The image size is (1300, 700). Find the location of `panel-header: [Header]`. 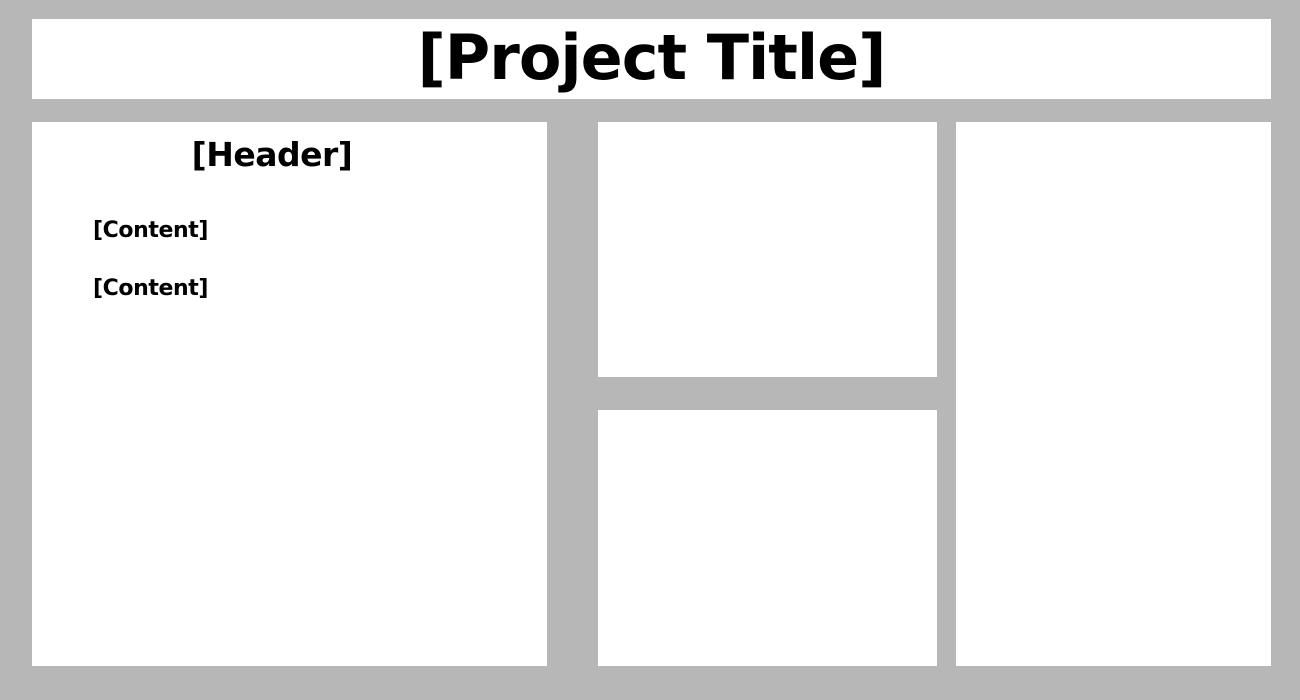

panel-header: [Header] is located at coordinates (272, 154).